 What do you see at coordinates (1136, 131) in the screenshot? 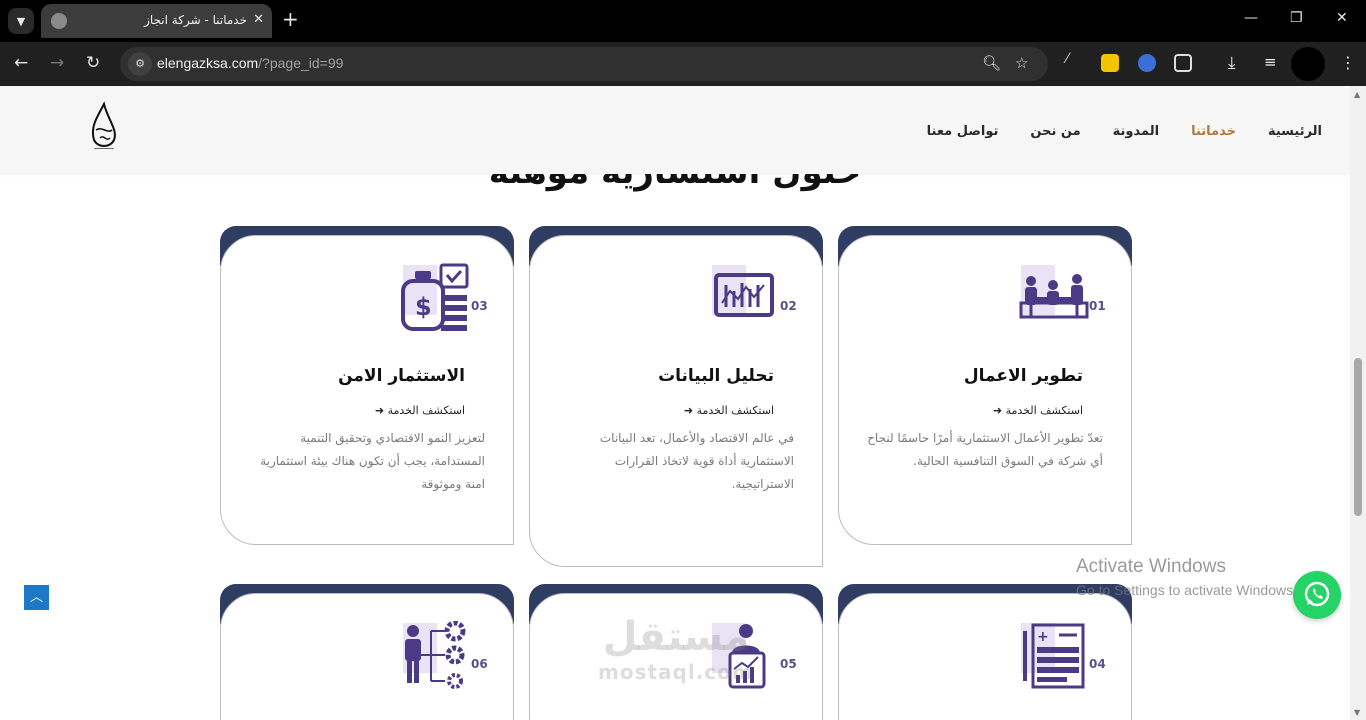
I see `menu-item-blog: المدونة` at bounding box center [1136, 131].